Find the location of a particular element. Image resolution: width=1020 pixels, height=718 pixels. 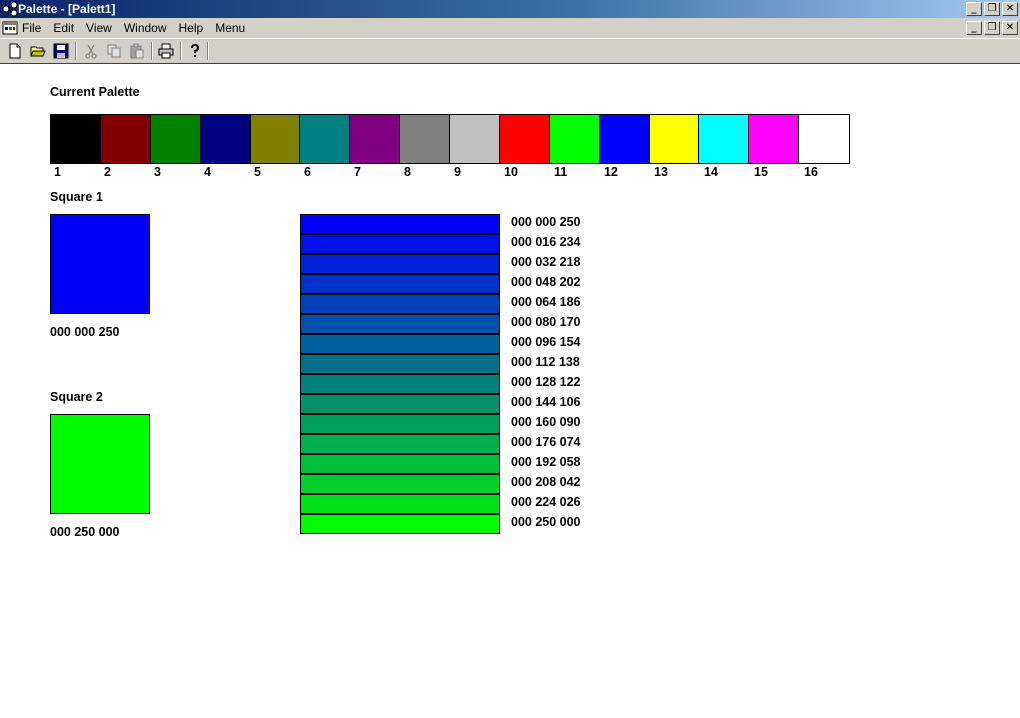

new-icon is located at coordinates (15, 51).